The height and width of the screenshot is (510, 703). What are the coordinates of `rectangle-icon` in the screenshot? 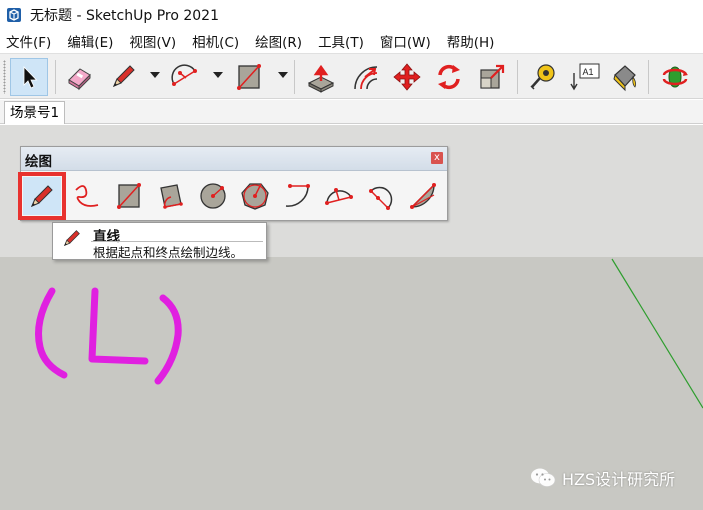 It's located at (249, 77).